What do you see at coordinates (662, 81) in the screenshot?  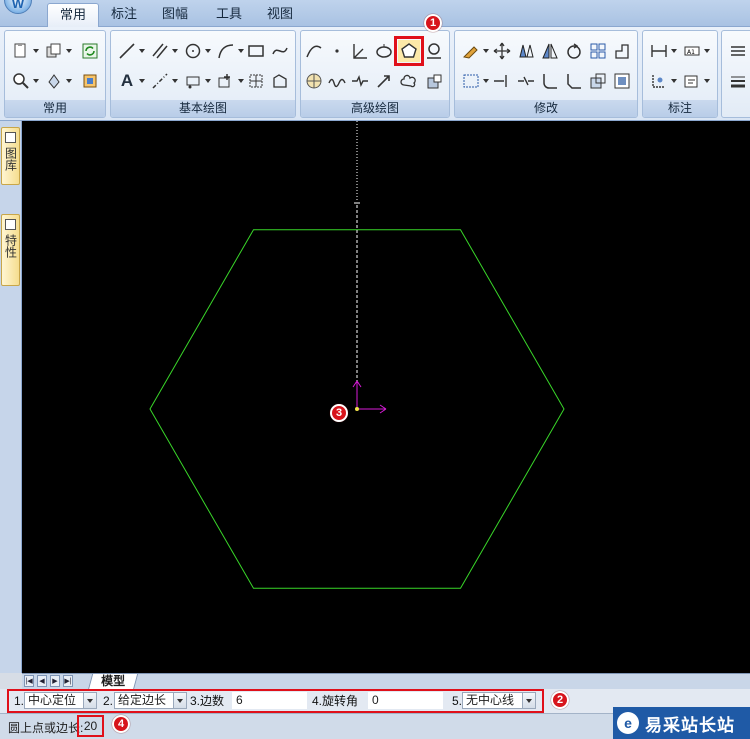 I see `tolerance-icon` at bounding box center [662, 81].